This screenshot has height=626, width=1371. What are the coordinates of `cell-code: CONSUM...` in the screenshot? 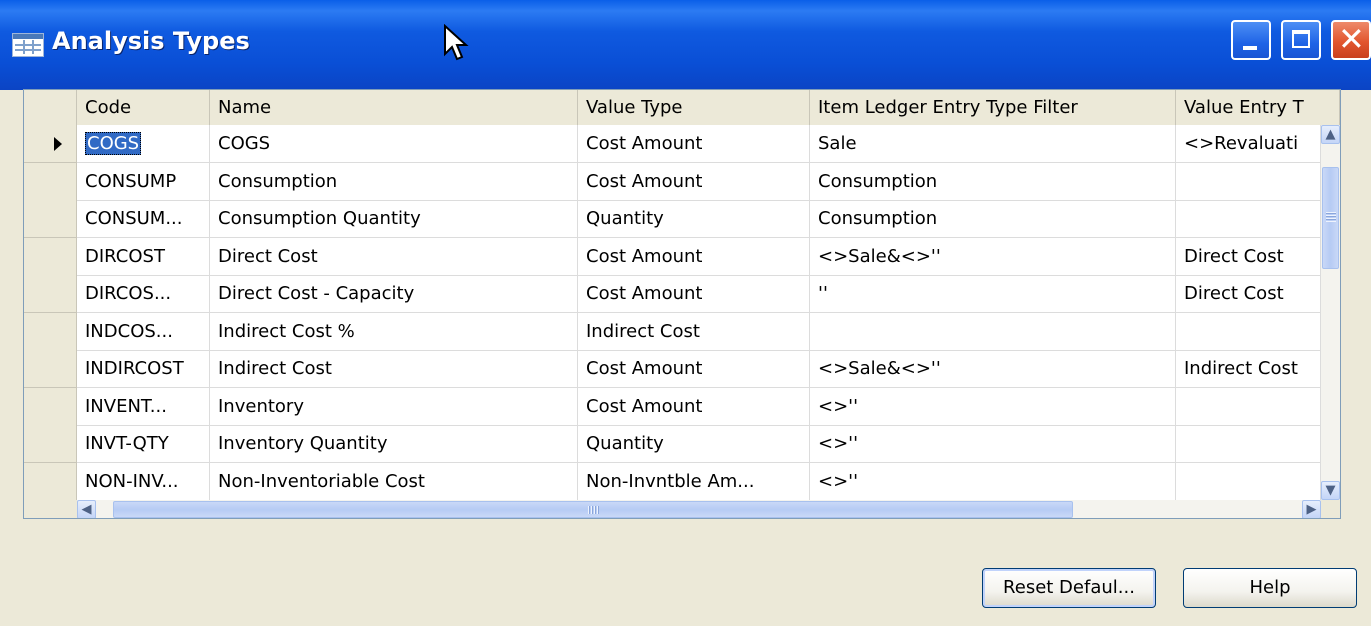 It's located at (143, 219).